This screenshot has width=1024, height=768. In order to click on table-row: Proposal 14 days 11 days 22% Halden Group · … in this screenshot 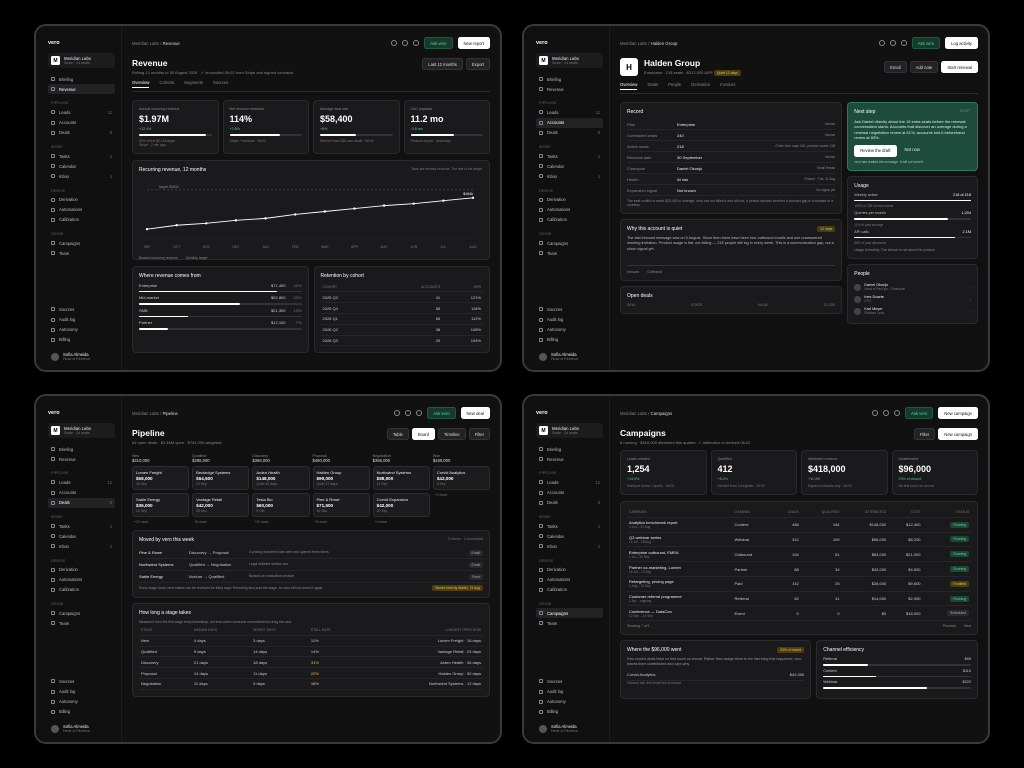, I will do `click(311, 673)`.